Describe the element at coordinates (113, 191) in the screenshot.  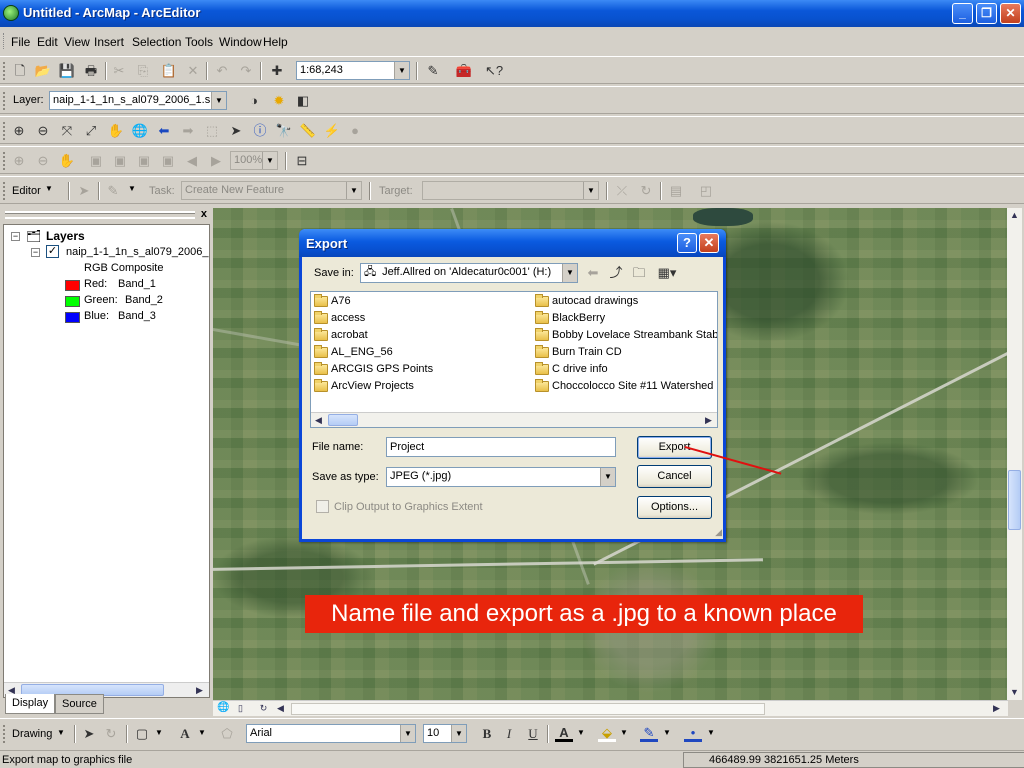
I see `sketch-tool-icon: ✎` at that location.